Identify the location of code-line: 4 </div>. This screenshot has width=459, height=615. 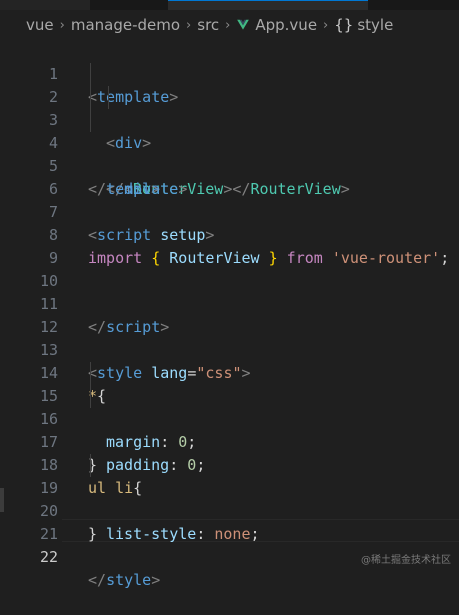
(229, 153).